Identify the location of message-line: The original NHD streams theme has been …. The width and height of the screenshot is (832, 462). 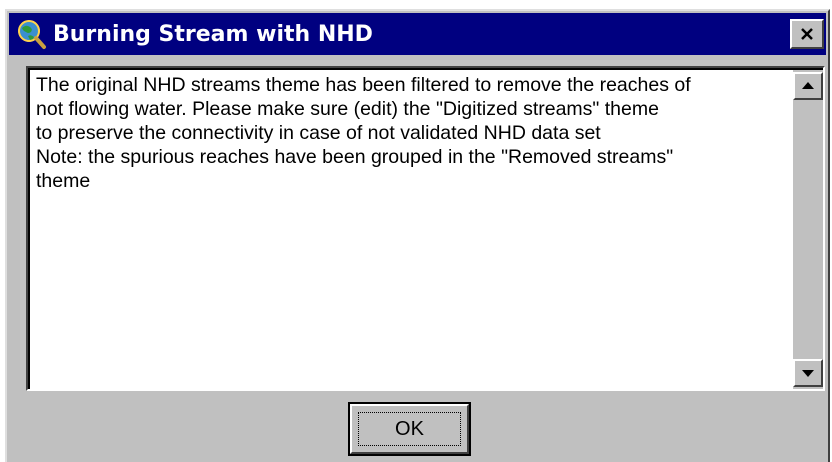
(363, 85).